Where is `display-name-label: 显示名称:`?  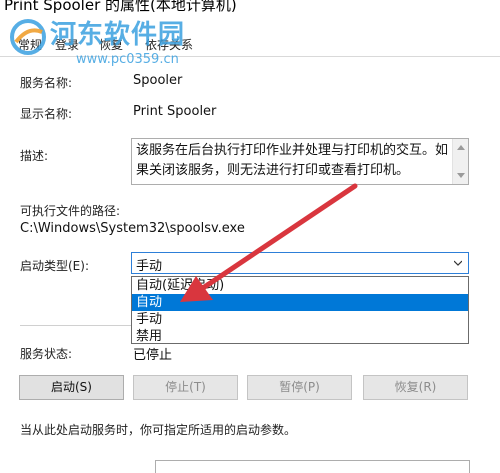 display-name-label: 显示名称: is located at coordinates (46, 114).